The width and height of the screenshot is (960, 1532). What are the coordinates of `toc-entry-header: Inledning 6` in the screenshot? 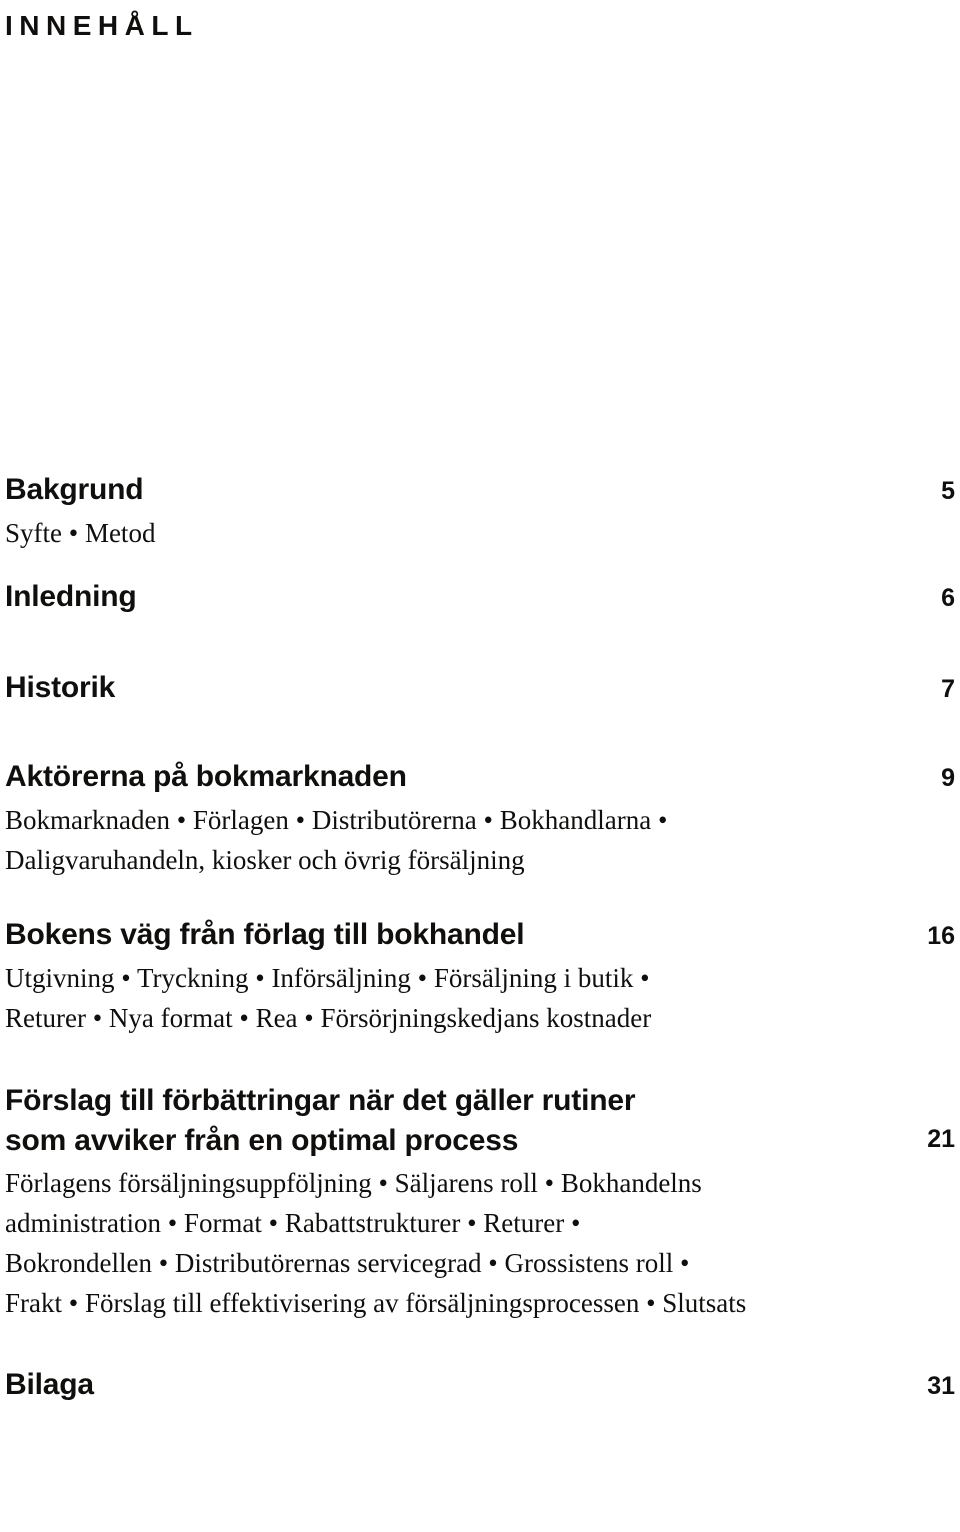 It's located at (480, 597).